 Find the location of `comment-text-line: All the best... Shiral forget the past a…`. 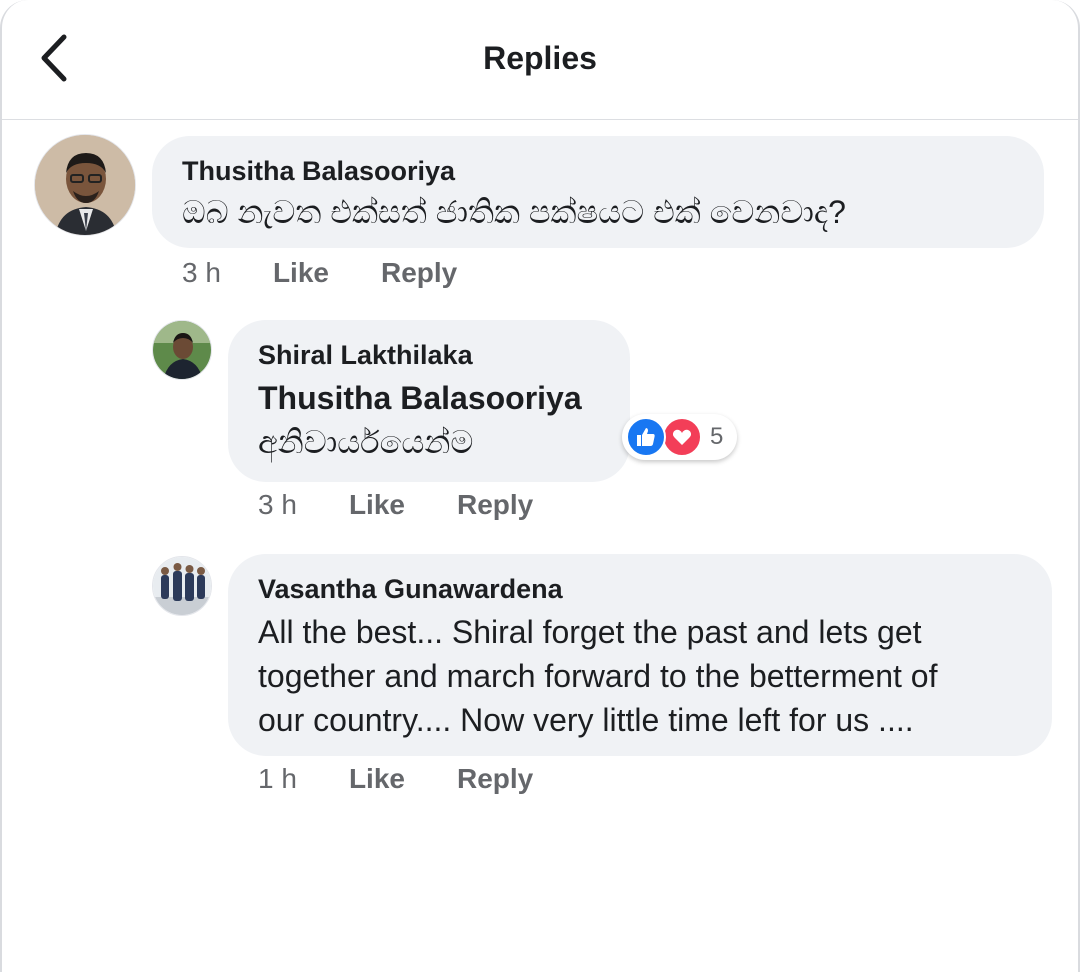

comment-text-line: All the best... Shiral forget the past a… is located at coordinates (590, 632).